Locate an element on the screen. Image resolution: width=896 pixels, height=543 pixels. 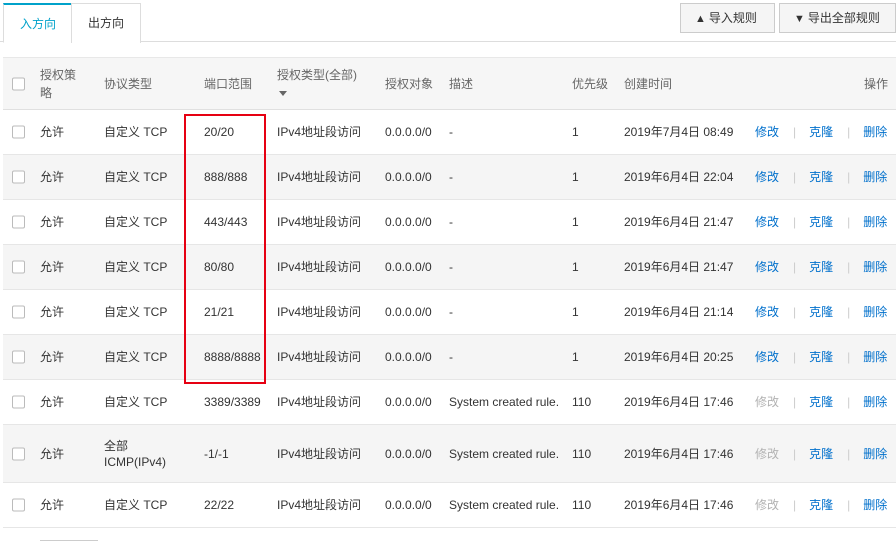
import-rules-button: ▲ 导入规则 is located at coordinates (727, 18).